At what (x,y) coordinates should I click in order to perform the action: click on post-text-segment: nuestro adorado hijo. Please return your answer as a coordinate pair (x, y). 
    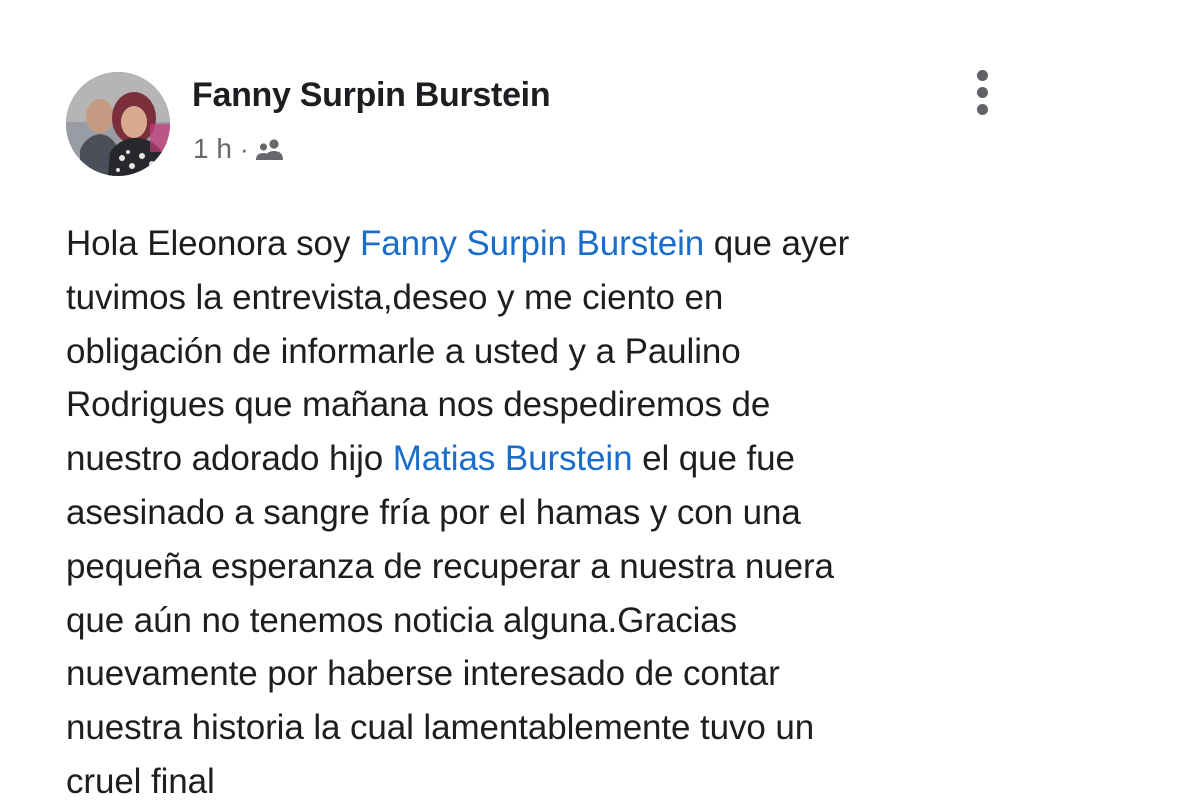
    Looking at the image, I should click on (229, 459).